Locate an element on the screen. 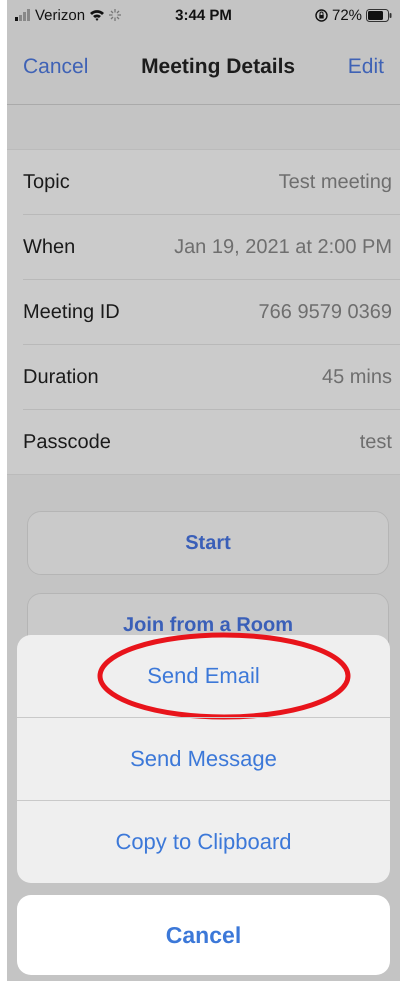  action-button: Start is located at coordinates (208, 543).